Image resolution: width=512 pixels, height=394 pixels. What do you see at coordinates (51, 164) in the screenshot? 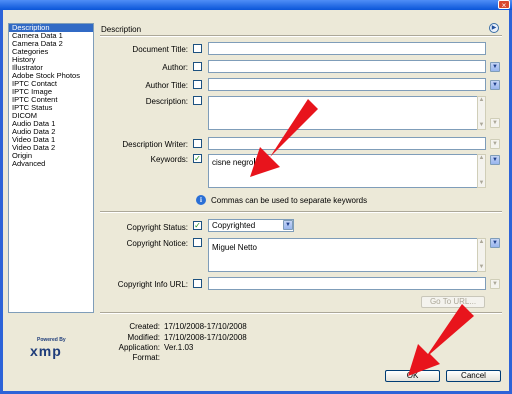
I see `sidebar-item: Advanced` at bounding box center [51, 164].